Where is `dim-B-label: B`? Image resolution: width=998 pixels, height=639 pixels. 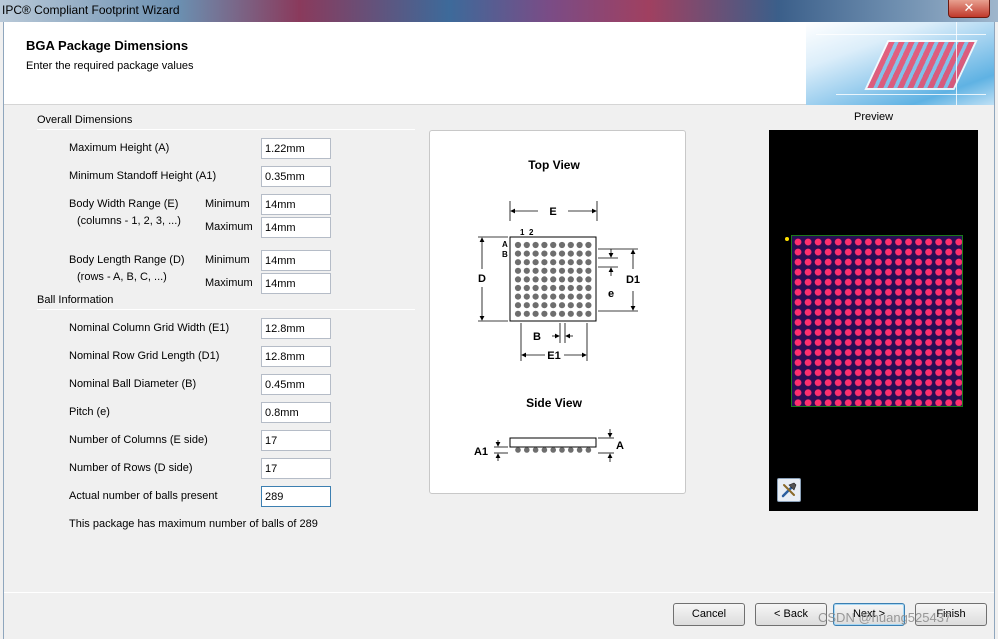 dim-B-label: B is located at coordinates (537, 337).